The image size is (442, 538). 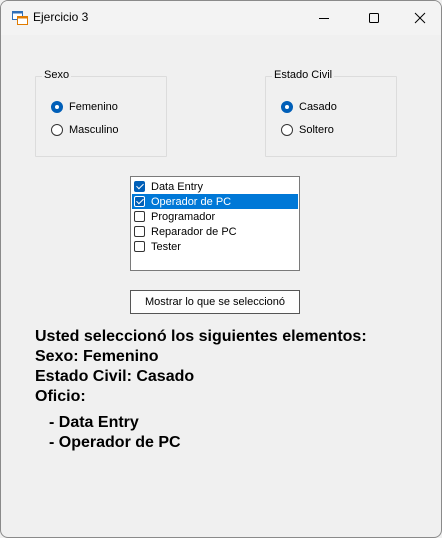 What do you see at coordinates (93, 107) in the screenshot?
I see `radio-femenino-label: Femenino` at bounding box center [93, 107].